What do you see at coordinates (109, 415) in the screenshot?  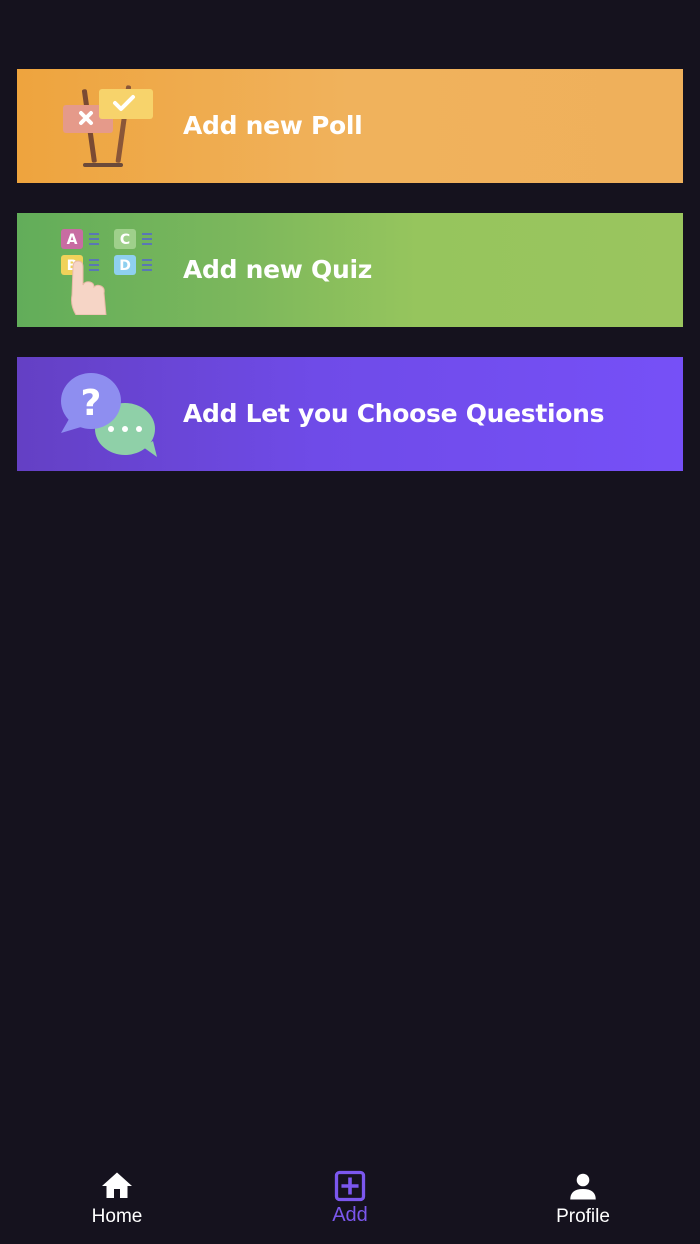 I see `chat-question-icon: ?` at bounding box center [109, 415].